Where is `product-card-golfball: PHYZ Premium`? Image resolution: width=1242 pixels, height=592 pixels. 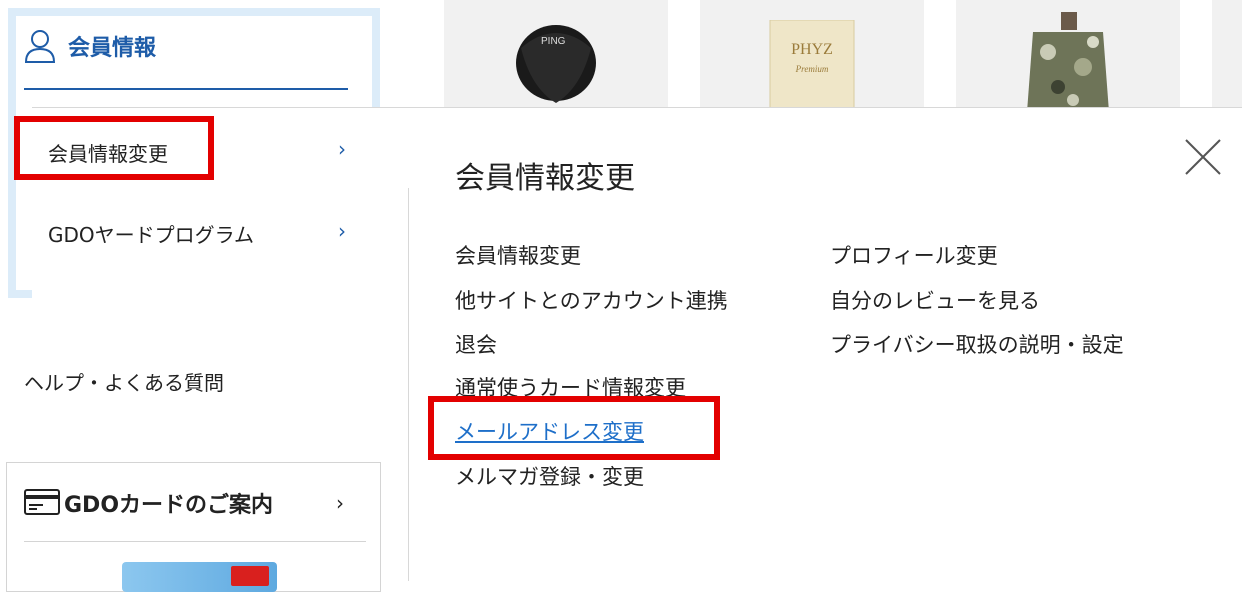 product-card-golfball: PHYZ Premium is located at coordinates (812, 53).